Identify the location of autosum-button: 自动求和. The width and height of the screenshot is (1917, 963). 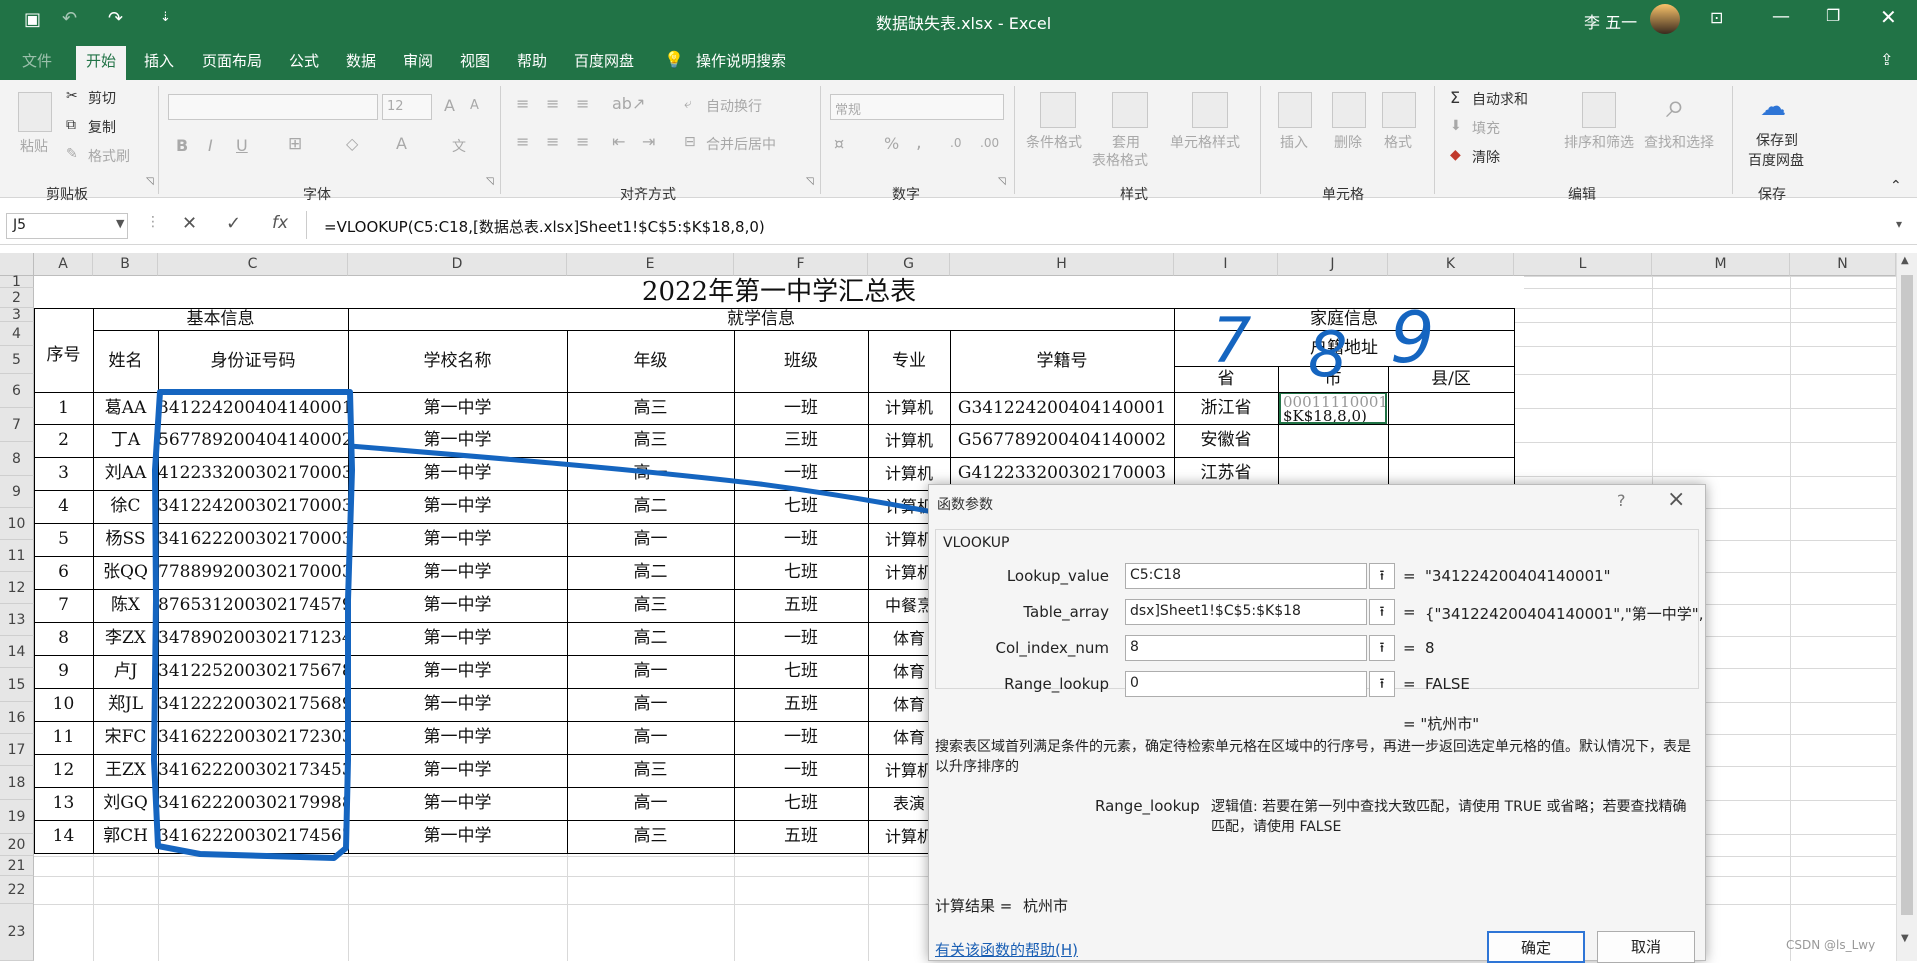
(1500, 99).